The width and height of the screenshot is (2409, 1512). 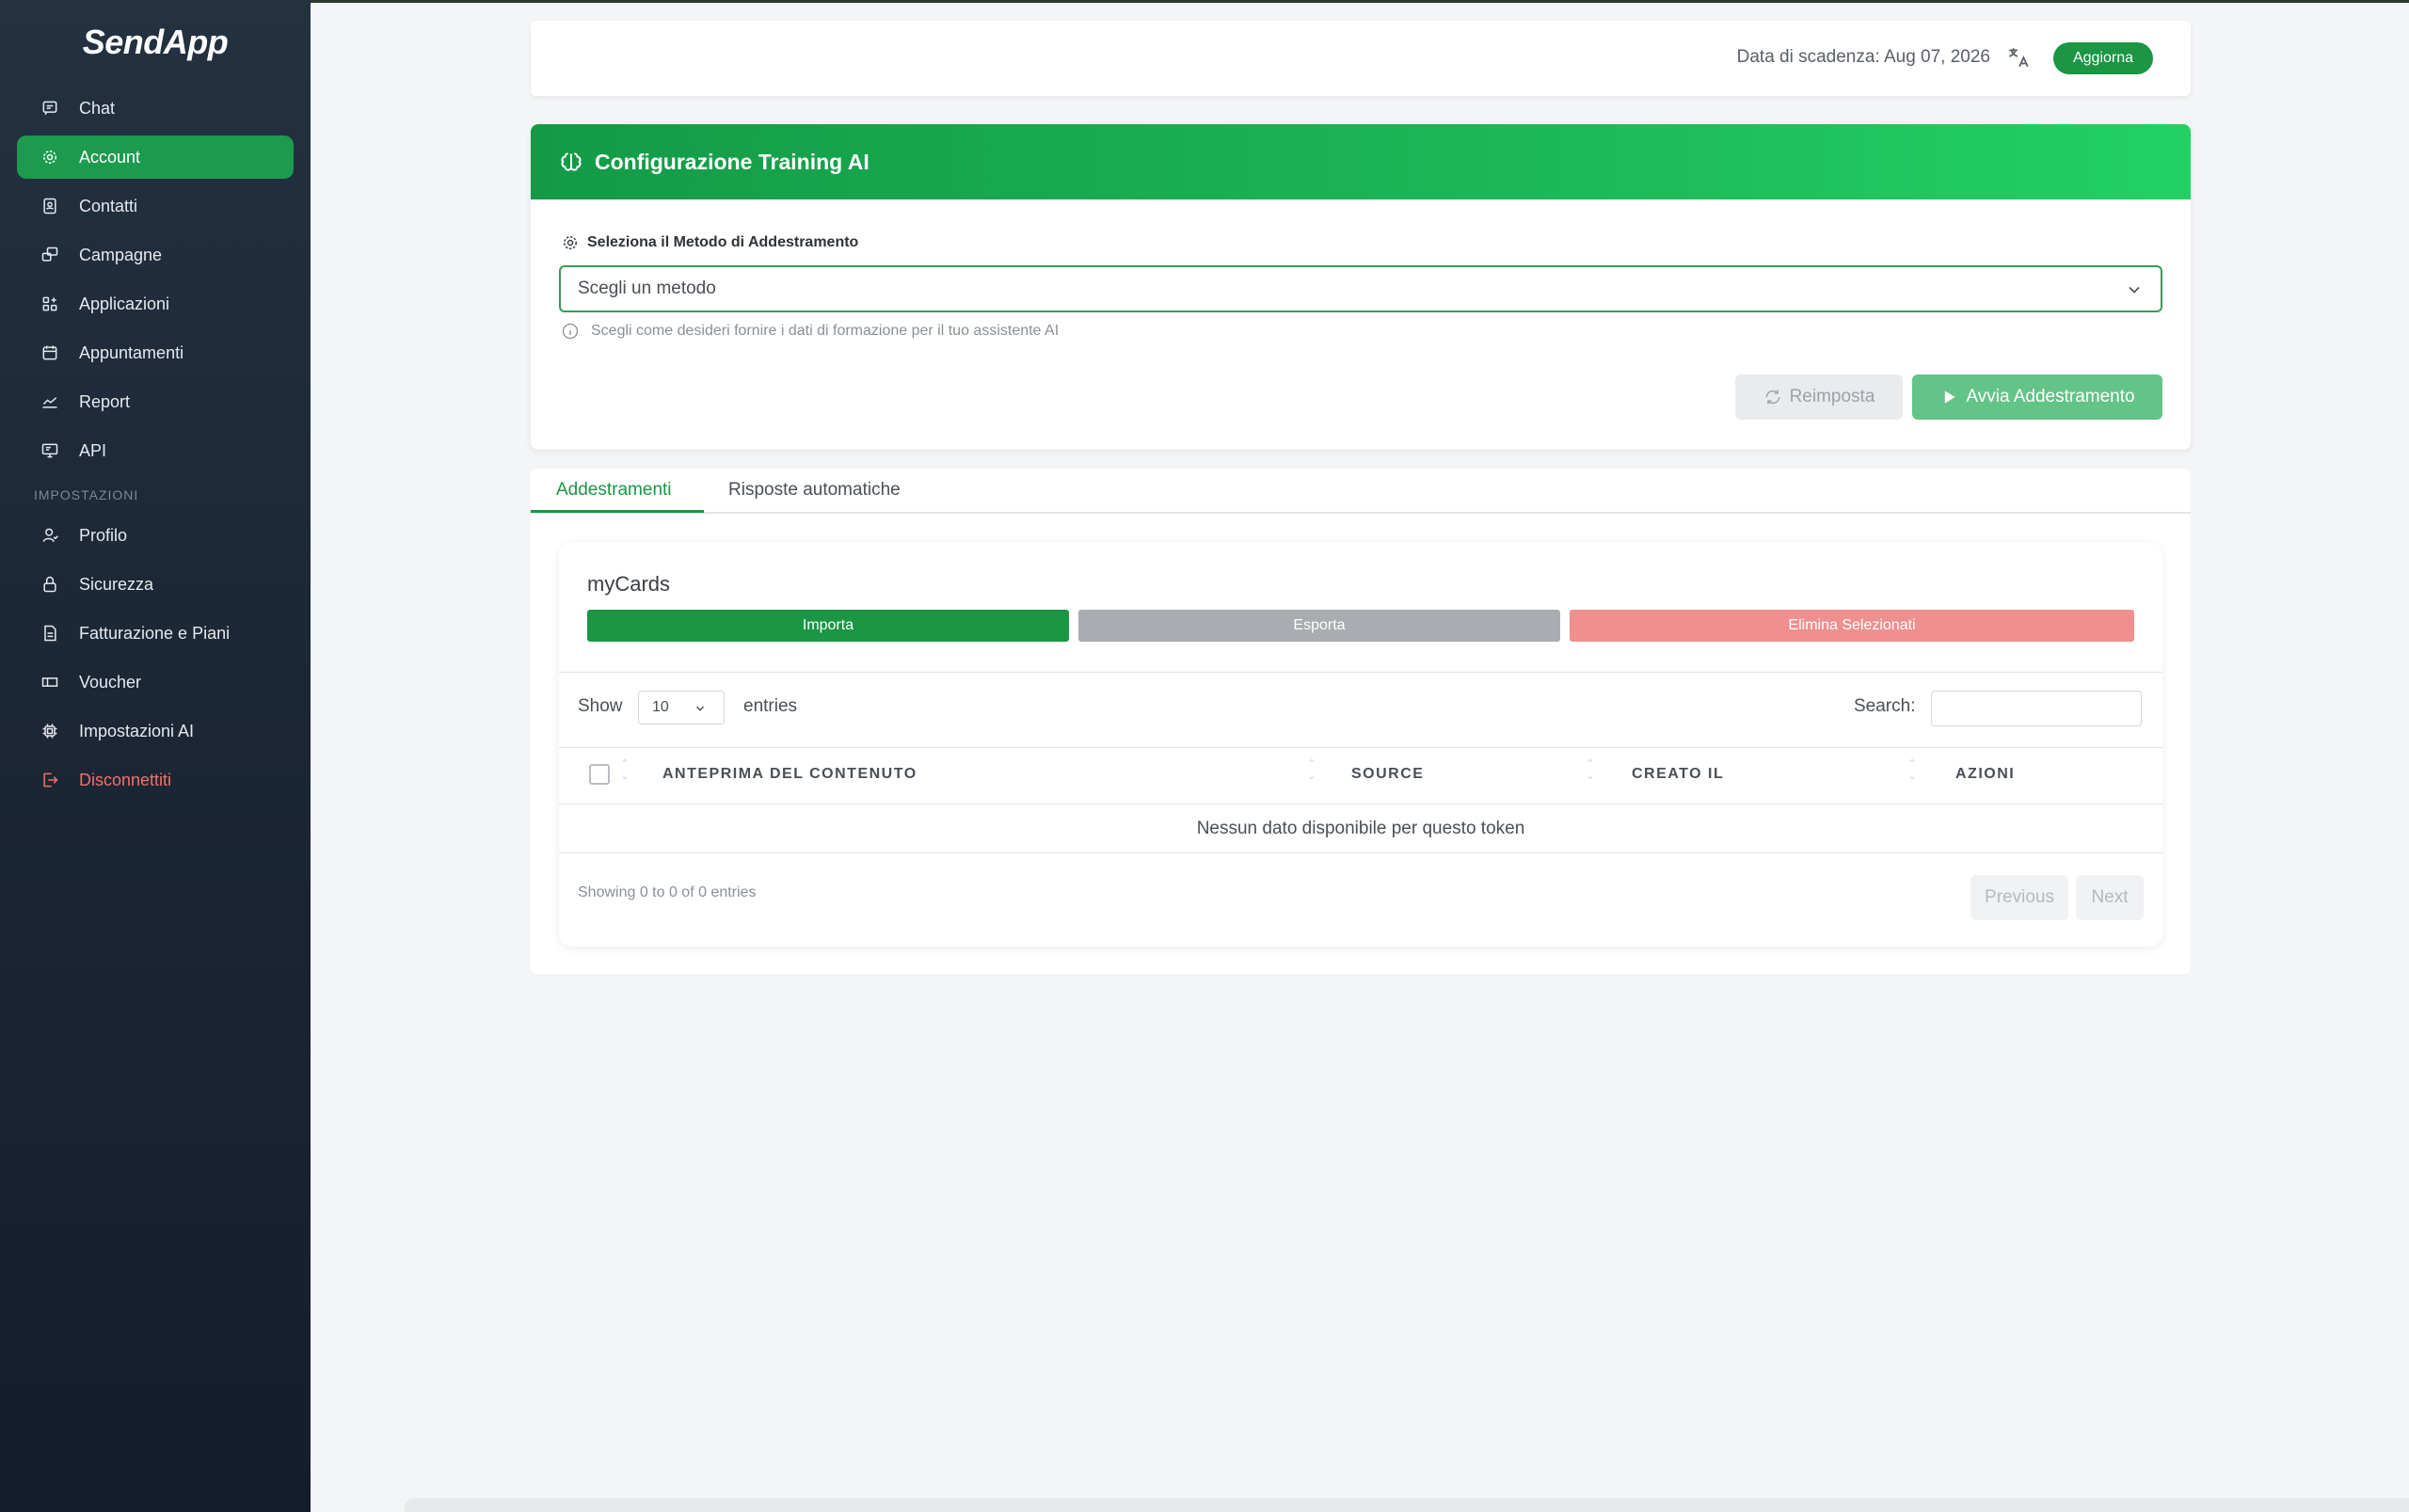 I want to click on contacts-icon, so click(x=50, y=206).